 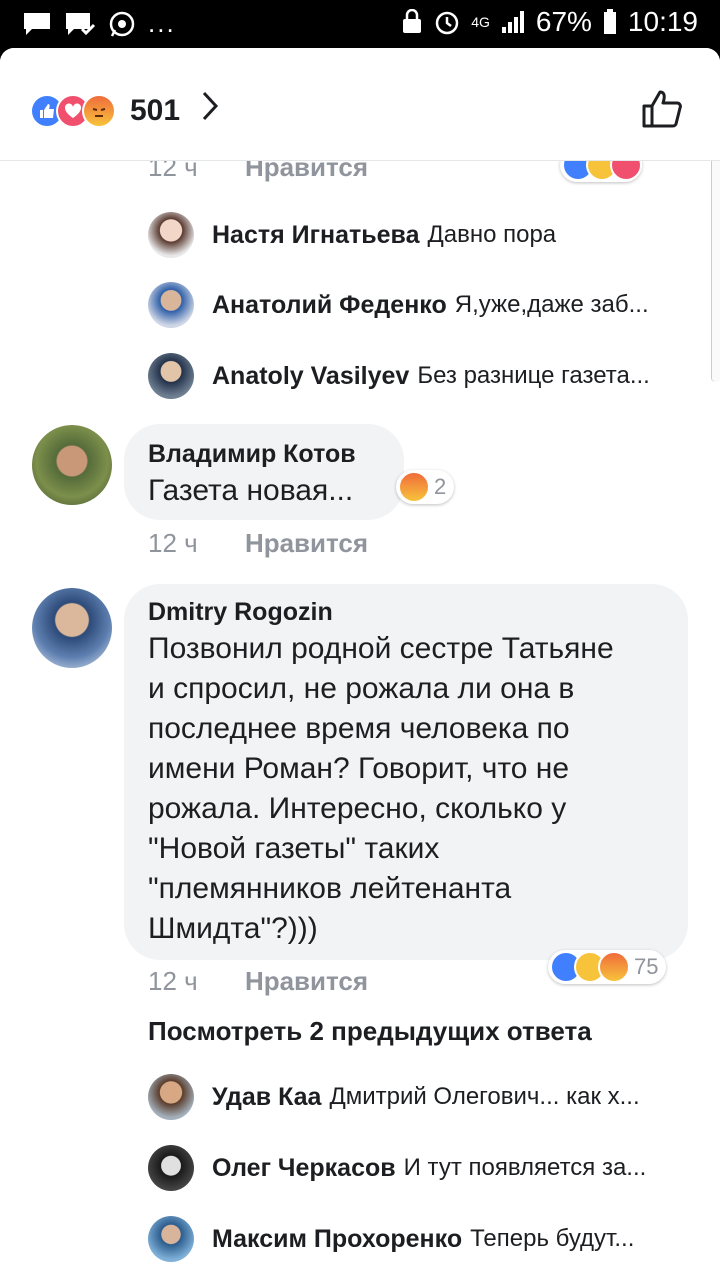 I want to click on reply-item: Настя Игнатьева Давно пора, so click(x=418, y=235).